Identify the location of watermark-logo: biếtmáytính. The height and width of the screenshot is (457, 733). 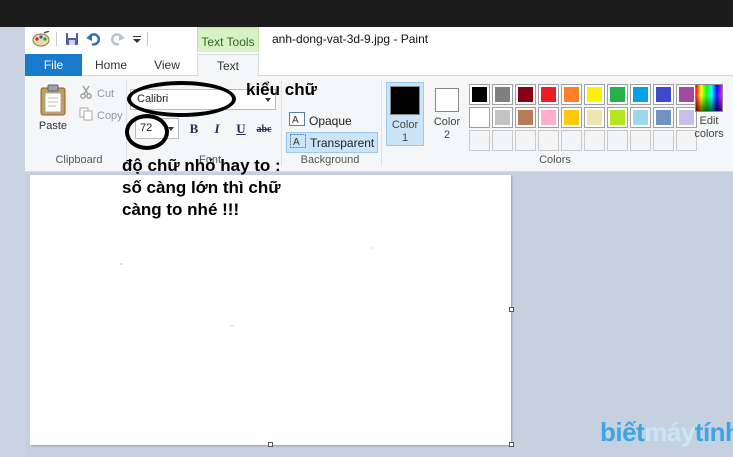
(666, 432).